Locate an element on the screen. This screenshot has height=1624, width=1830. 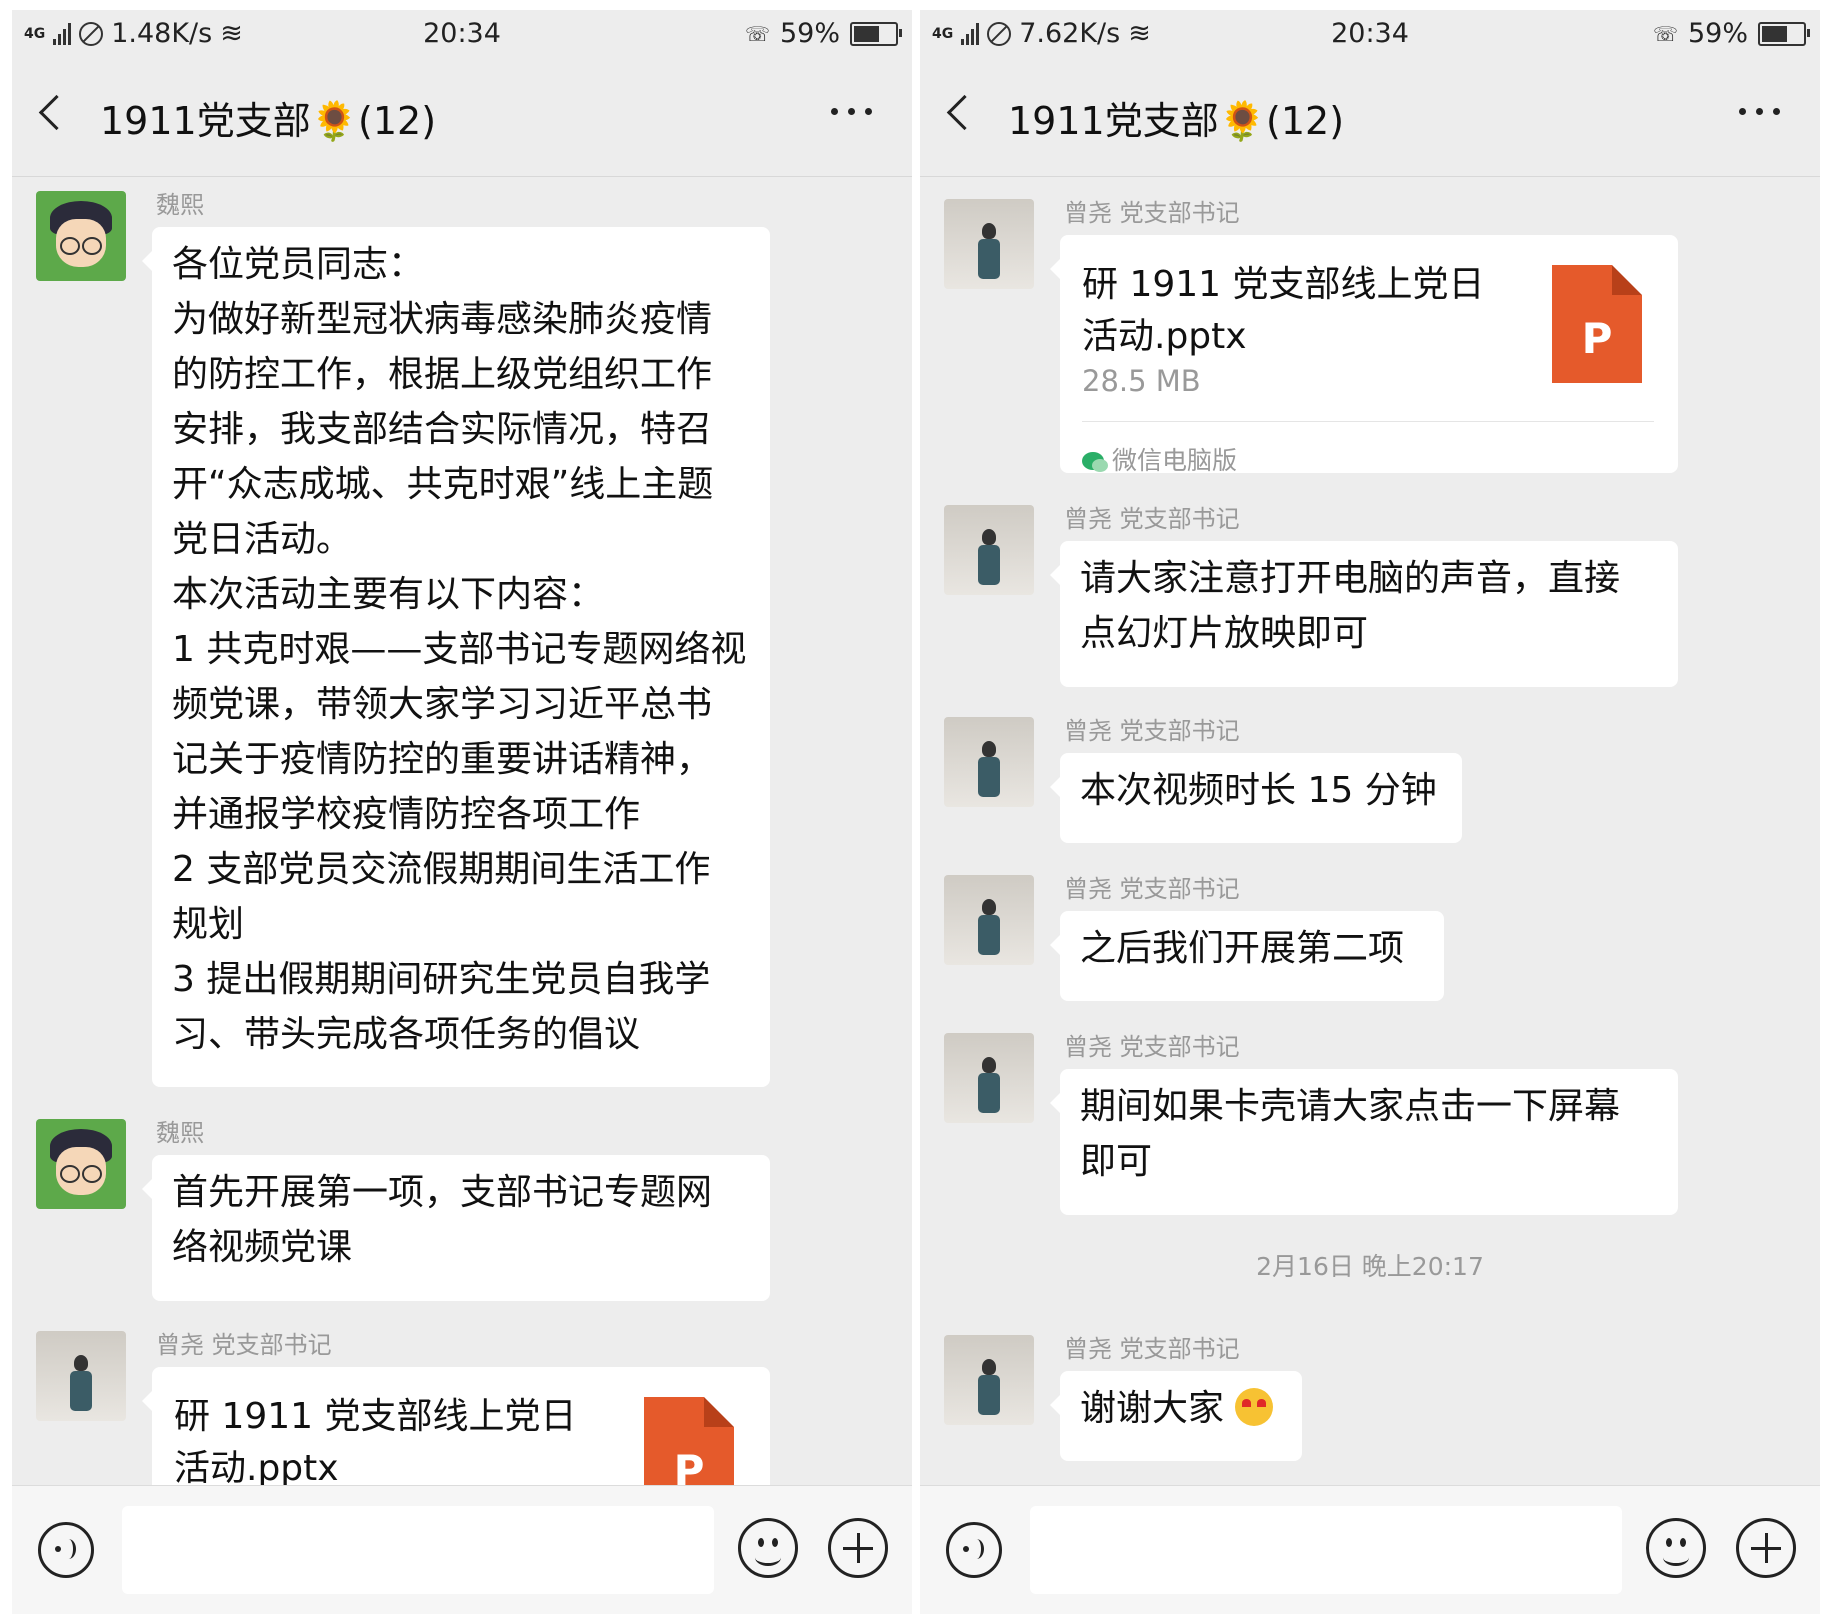
message-line: 期间如果卡壳请大家点击一下屏幕 is located at coordinates (1350, 1106).